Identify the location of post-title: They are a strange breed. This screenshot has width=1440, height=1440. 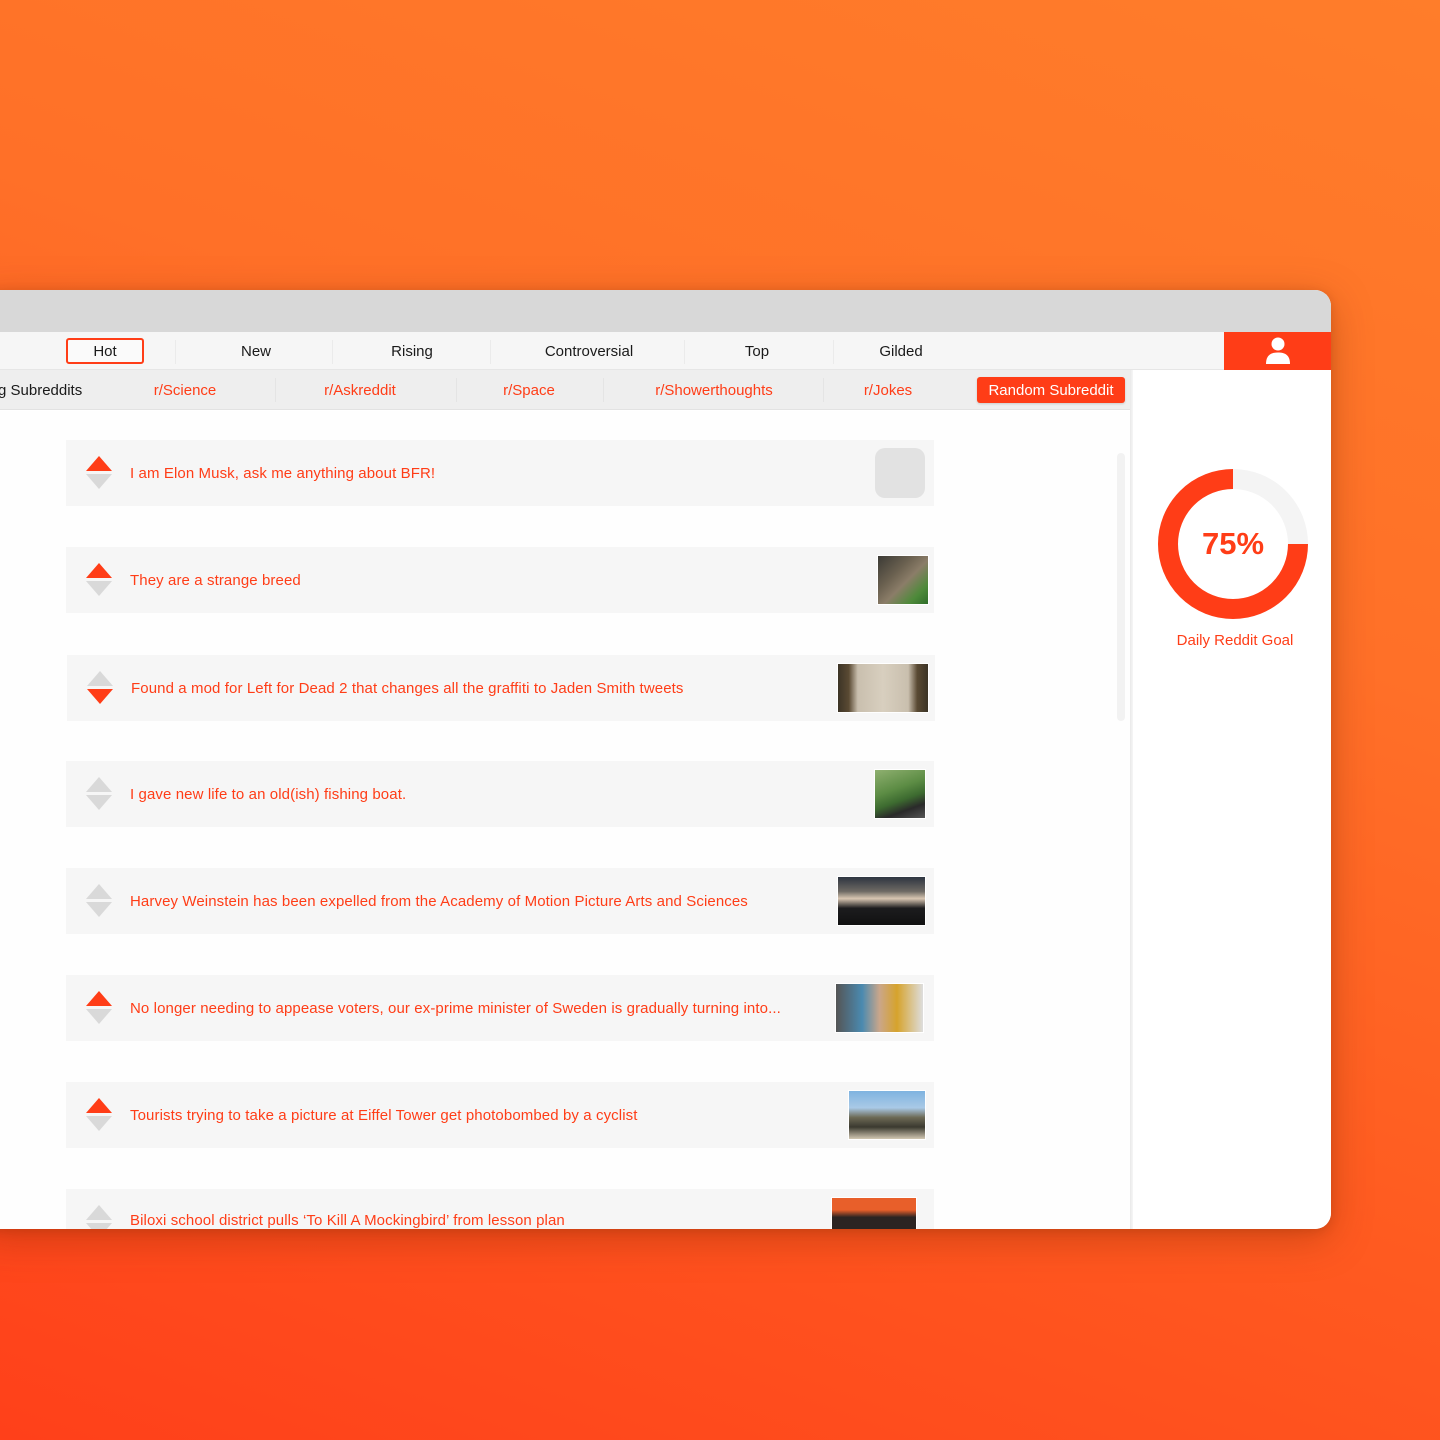
(215, 580).